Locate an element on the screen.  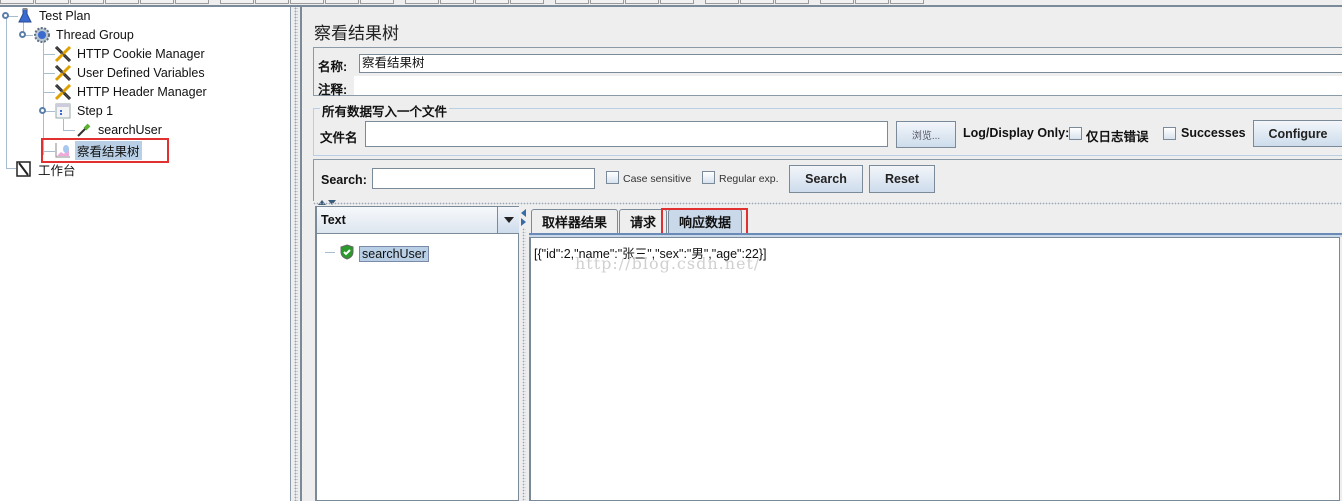
successes-label: Successes is located at coordinates (1213, 133).